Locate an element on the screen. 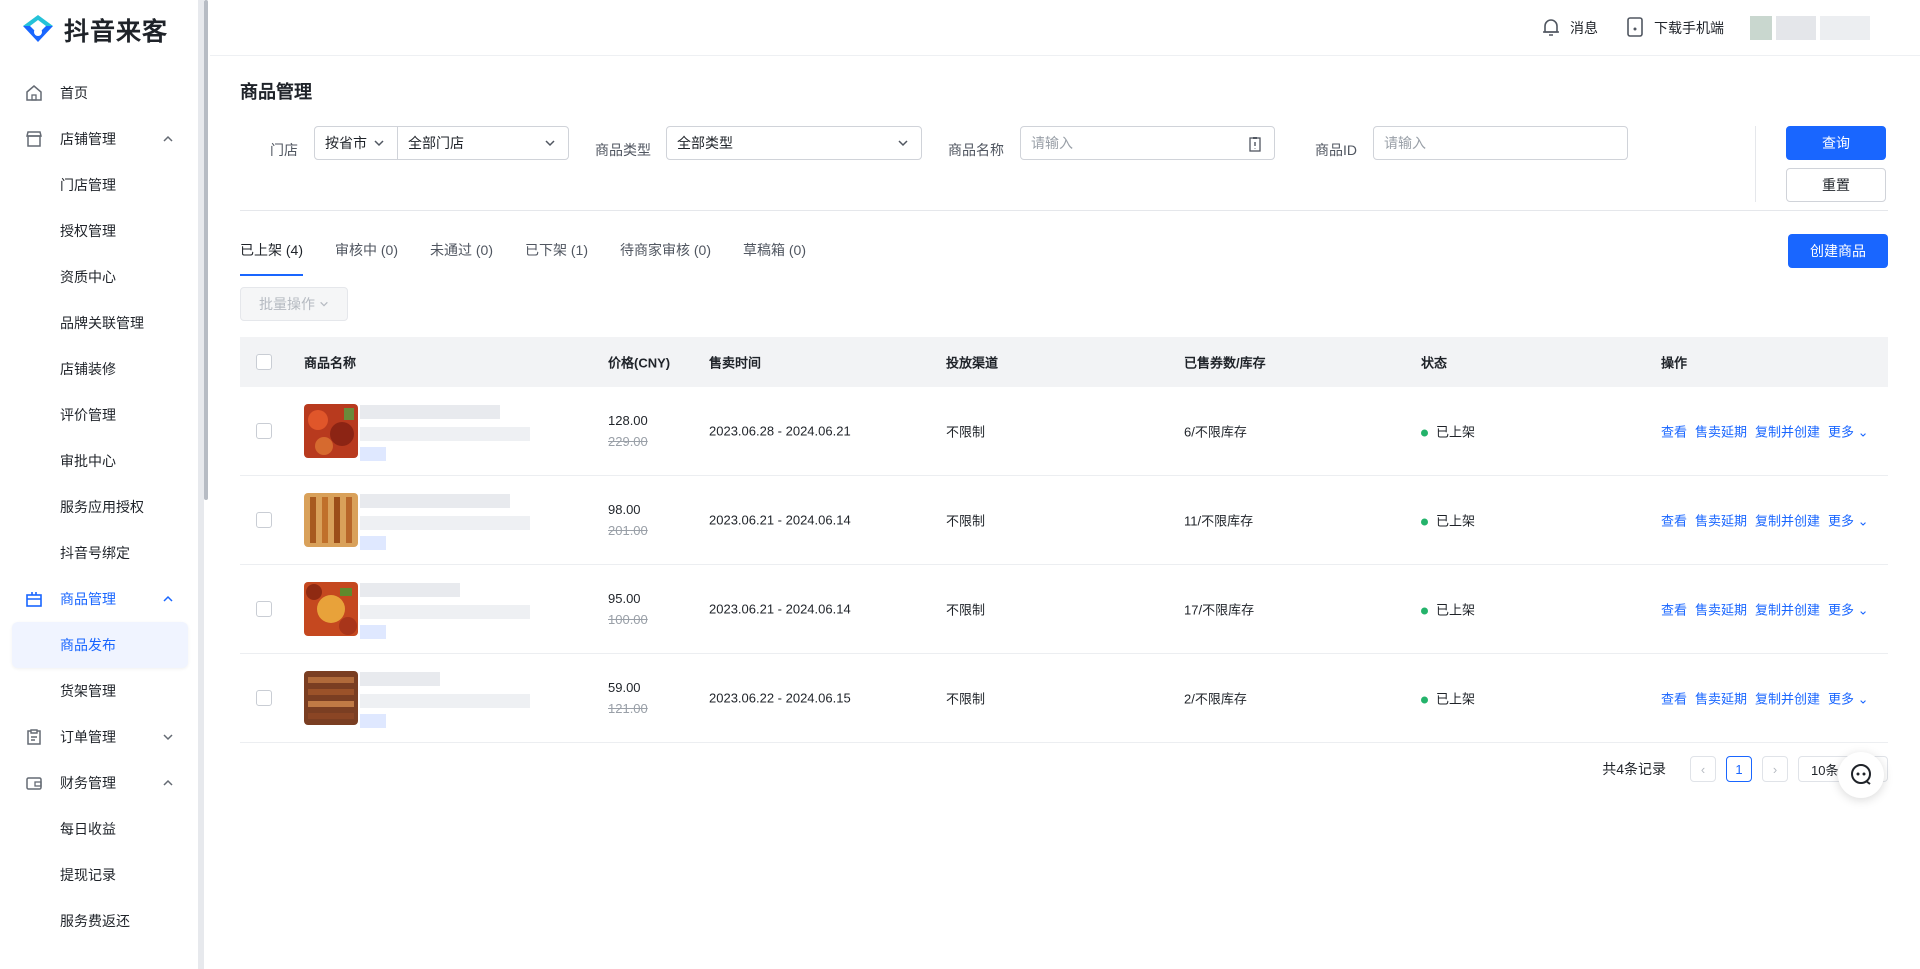 This screenshot has height=969, width=1920. sidebar-subitem-reviews: 评价管理 is located at coordinates (99, 415).